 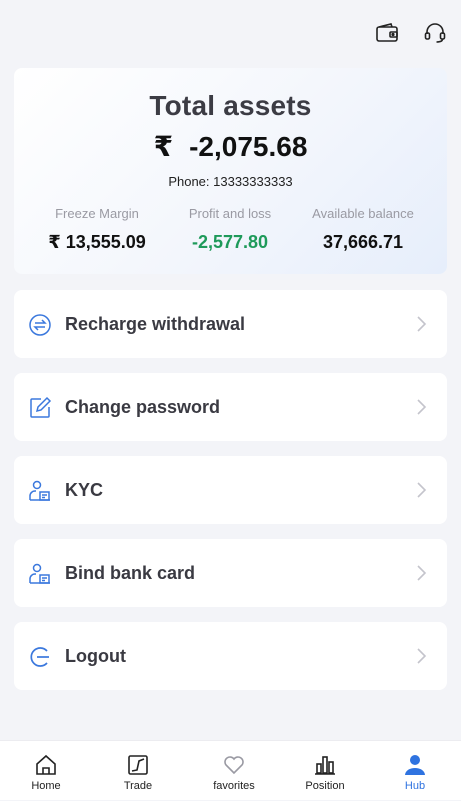 I want to click on assets-title: Total assets, so click(x=230, y=105).